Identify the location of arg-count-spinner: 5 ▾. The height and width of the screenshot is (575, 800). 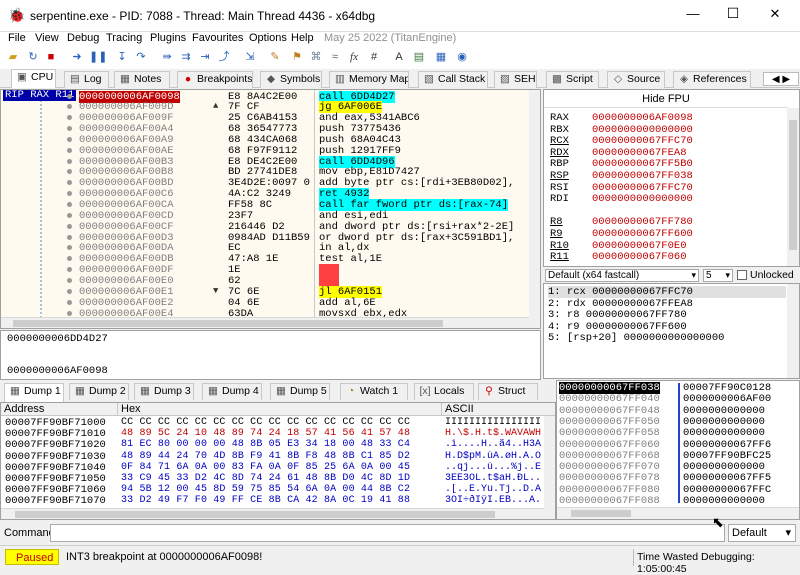
(718, 275).